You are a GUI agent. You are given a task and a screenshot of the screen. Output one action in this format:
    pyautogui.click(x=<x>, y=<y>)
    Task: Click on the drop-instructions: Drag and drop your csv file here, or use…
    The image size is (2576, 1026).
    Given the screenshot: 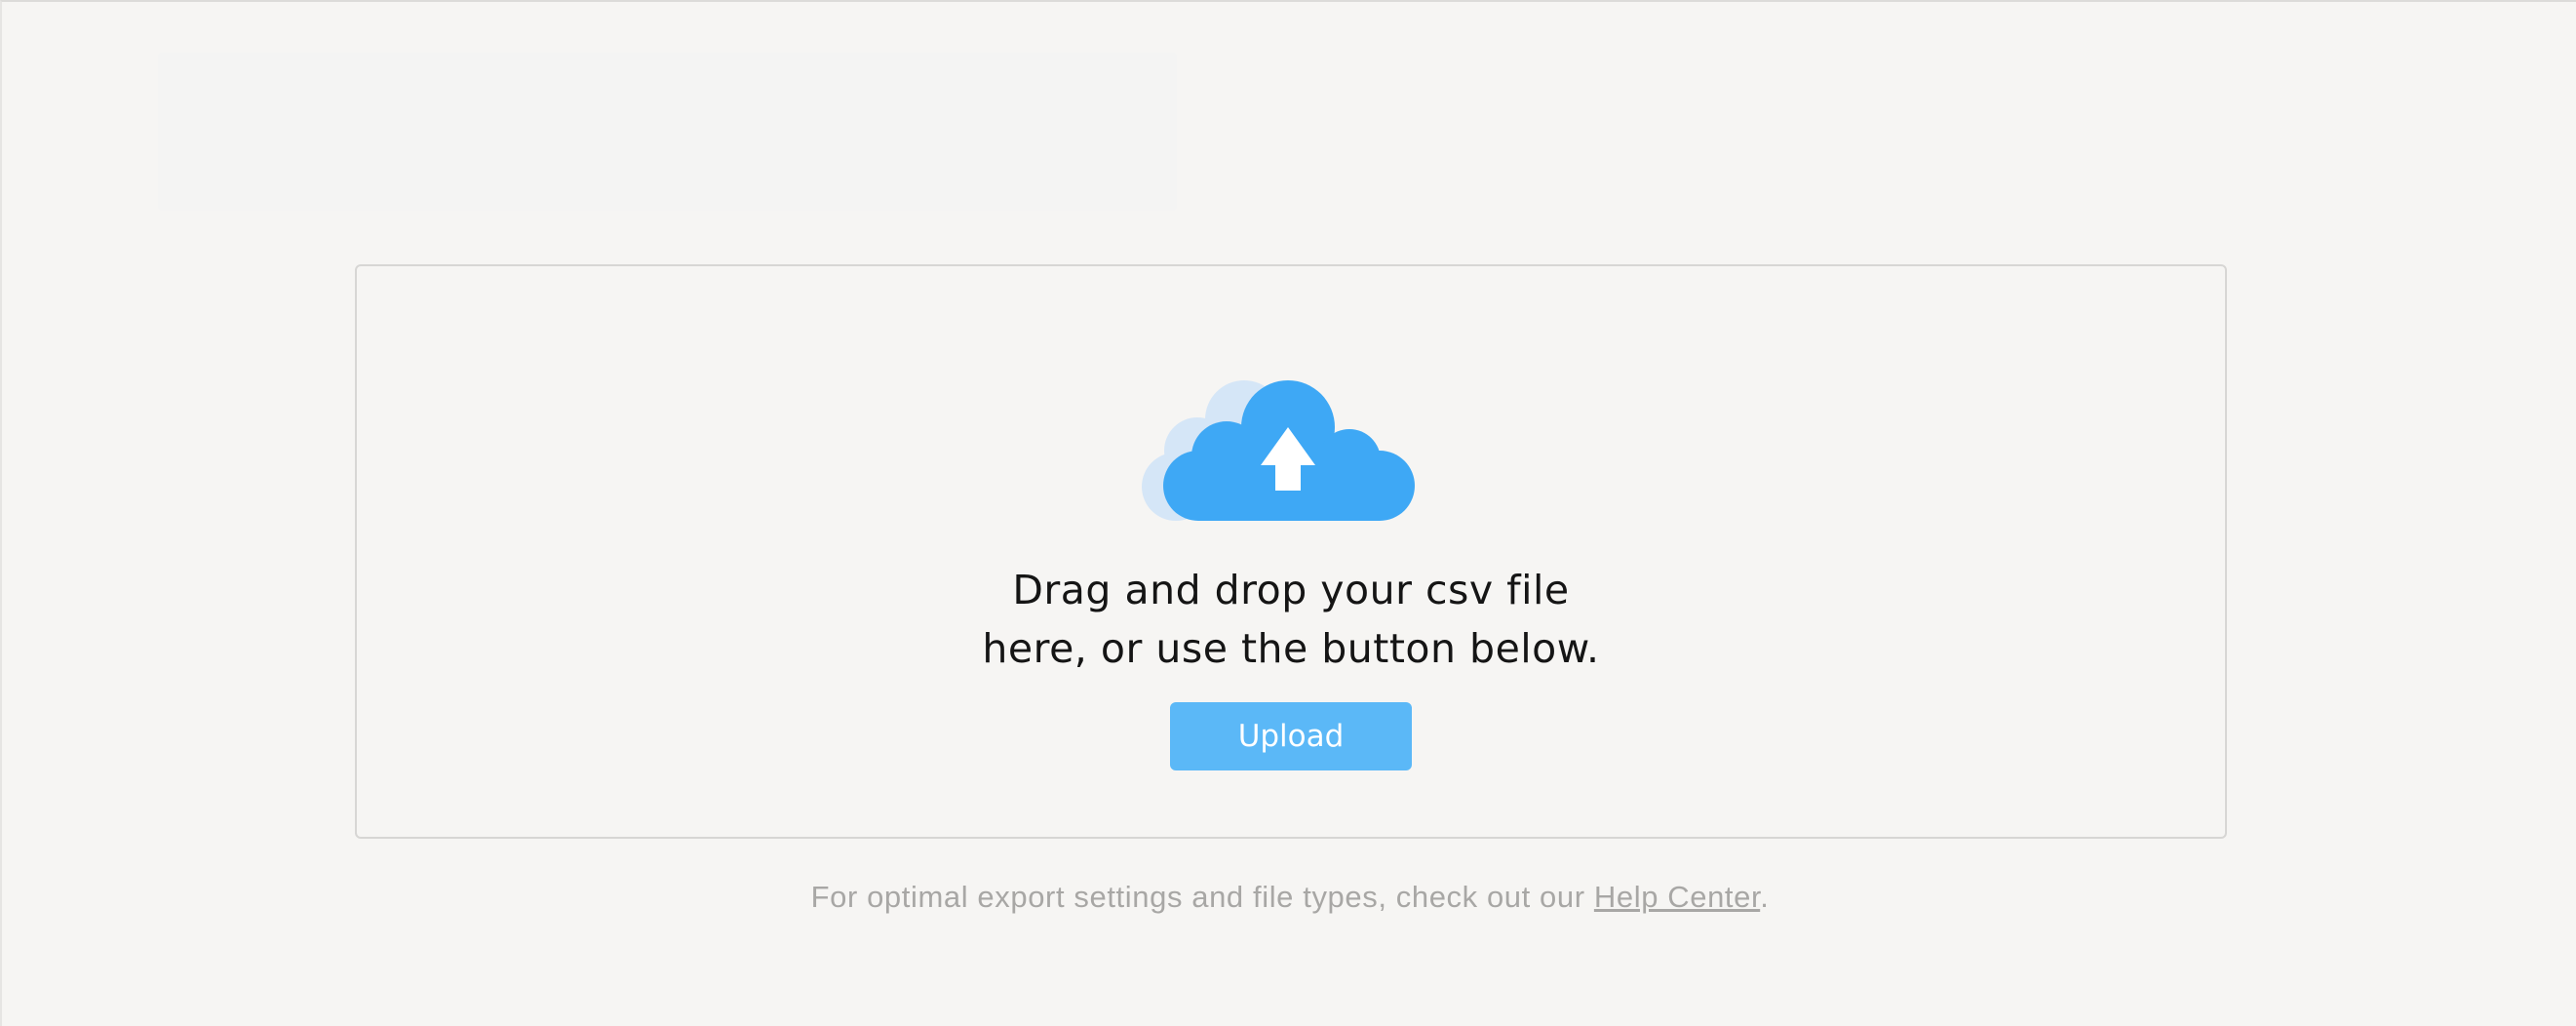 What is the action you would take?
    pyautogui.click(x=1291, y=619)
    